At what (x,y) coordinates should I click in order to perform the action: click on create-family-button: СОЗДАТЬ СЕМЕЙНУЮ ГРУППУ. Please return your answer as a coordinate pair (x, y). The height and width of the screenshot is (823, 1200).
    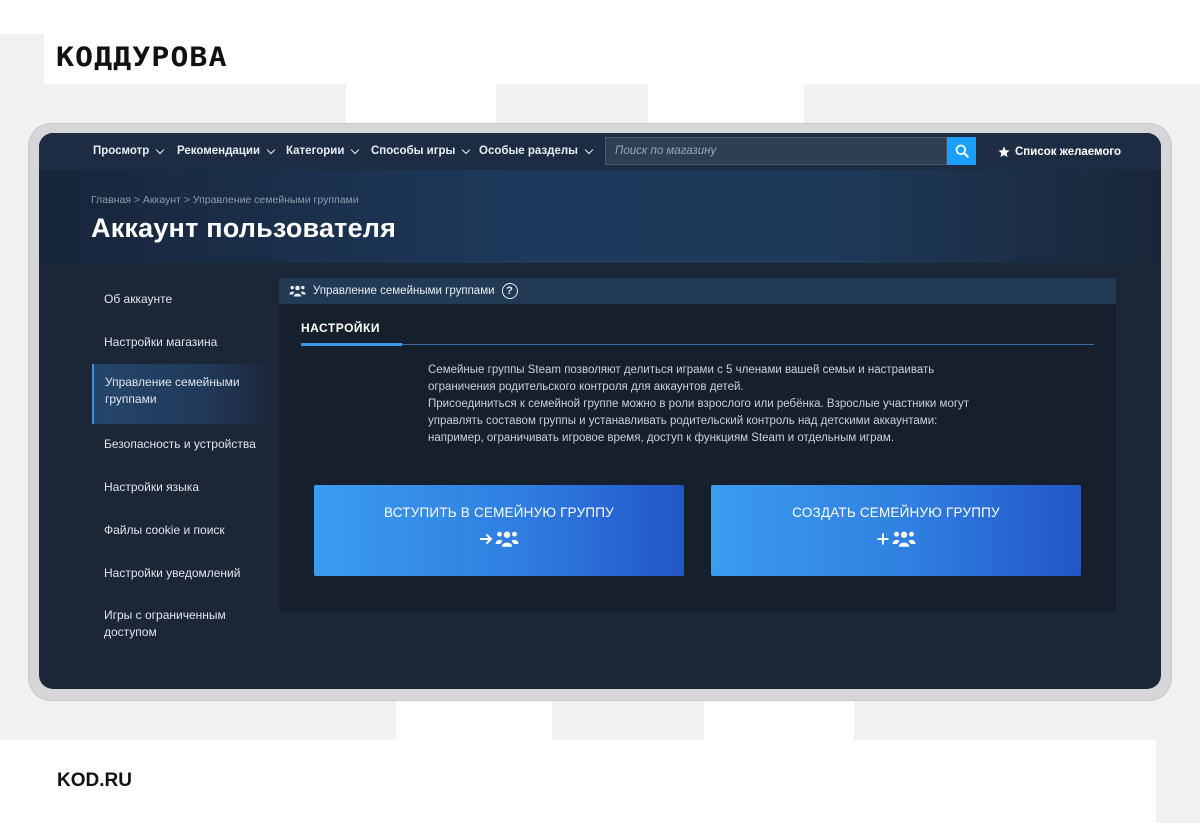
    Looking at the image, I should click on (896, 530).